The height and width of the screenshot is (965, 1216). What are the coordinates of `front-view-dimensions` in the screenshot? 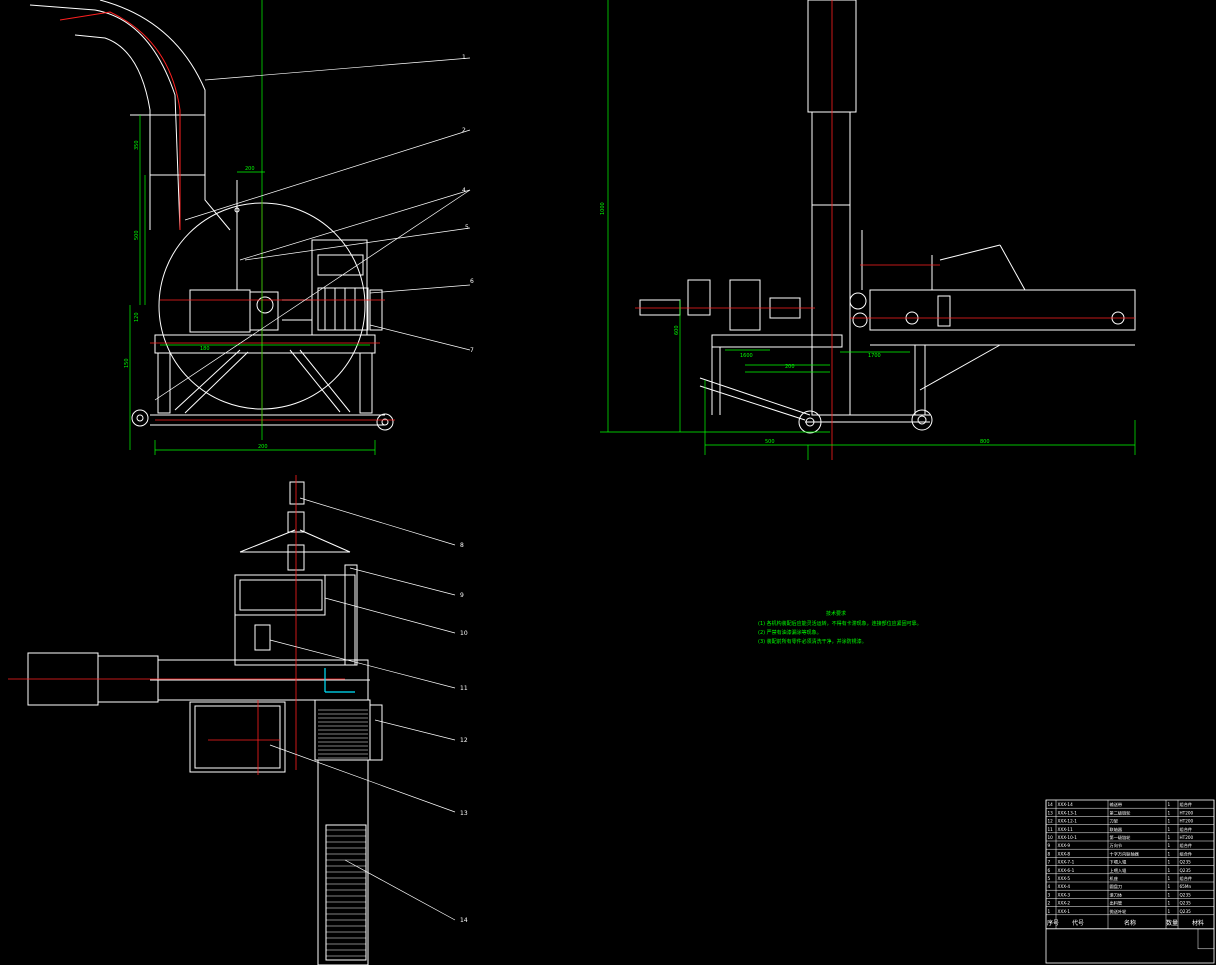 It's located at (252, 227).